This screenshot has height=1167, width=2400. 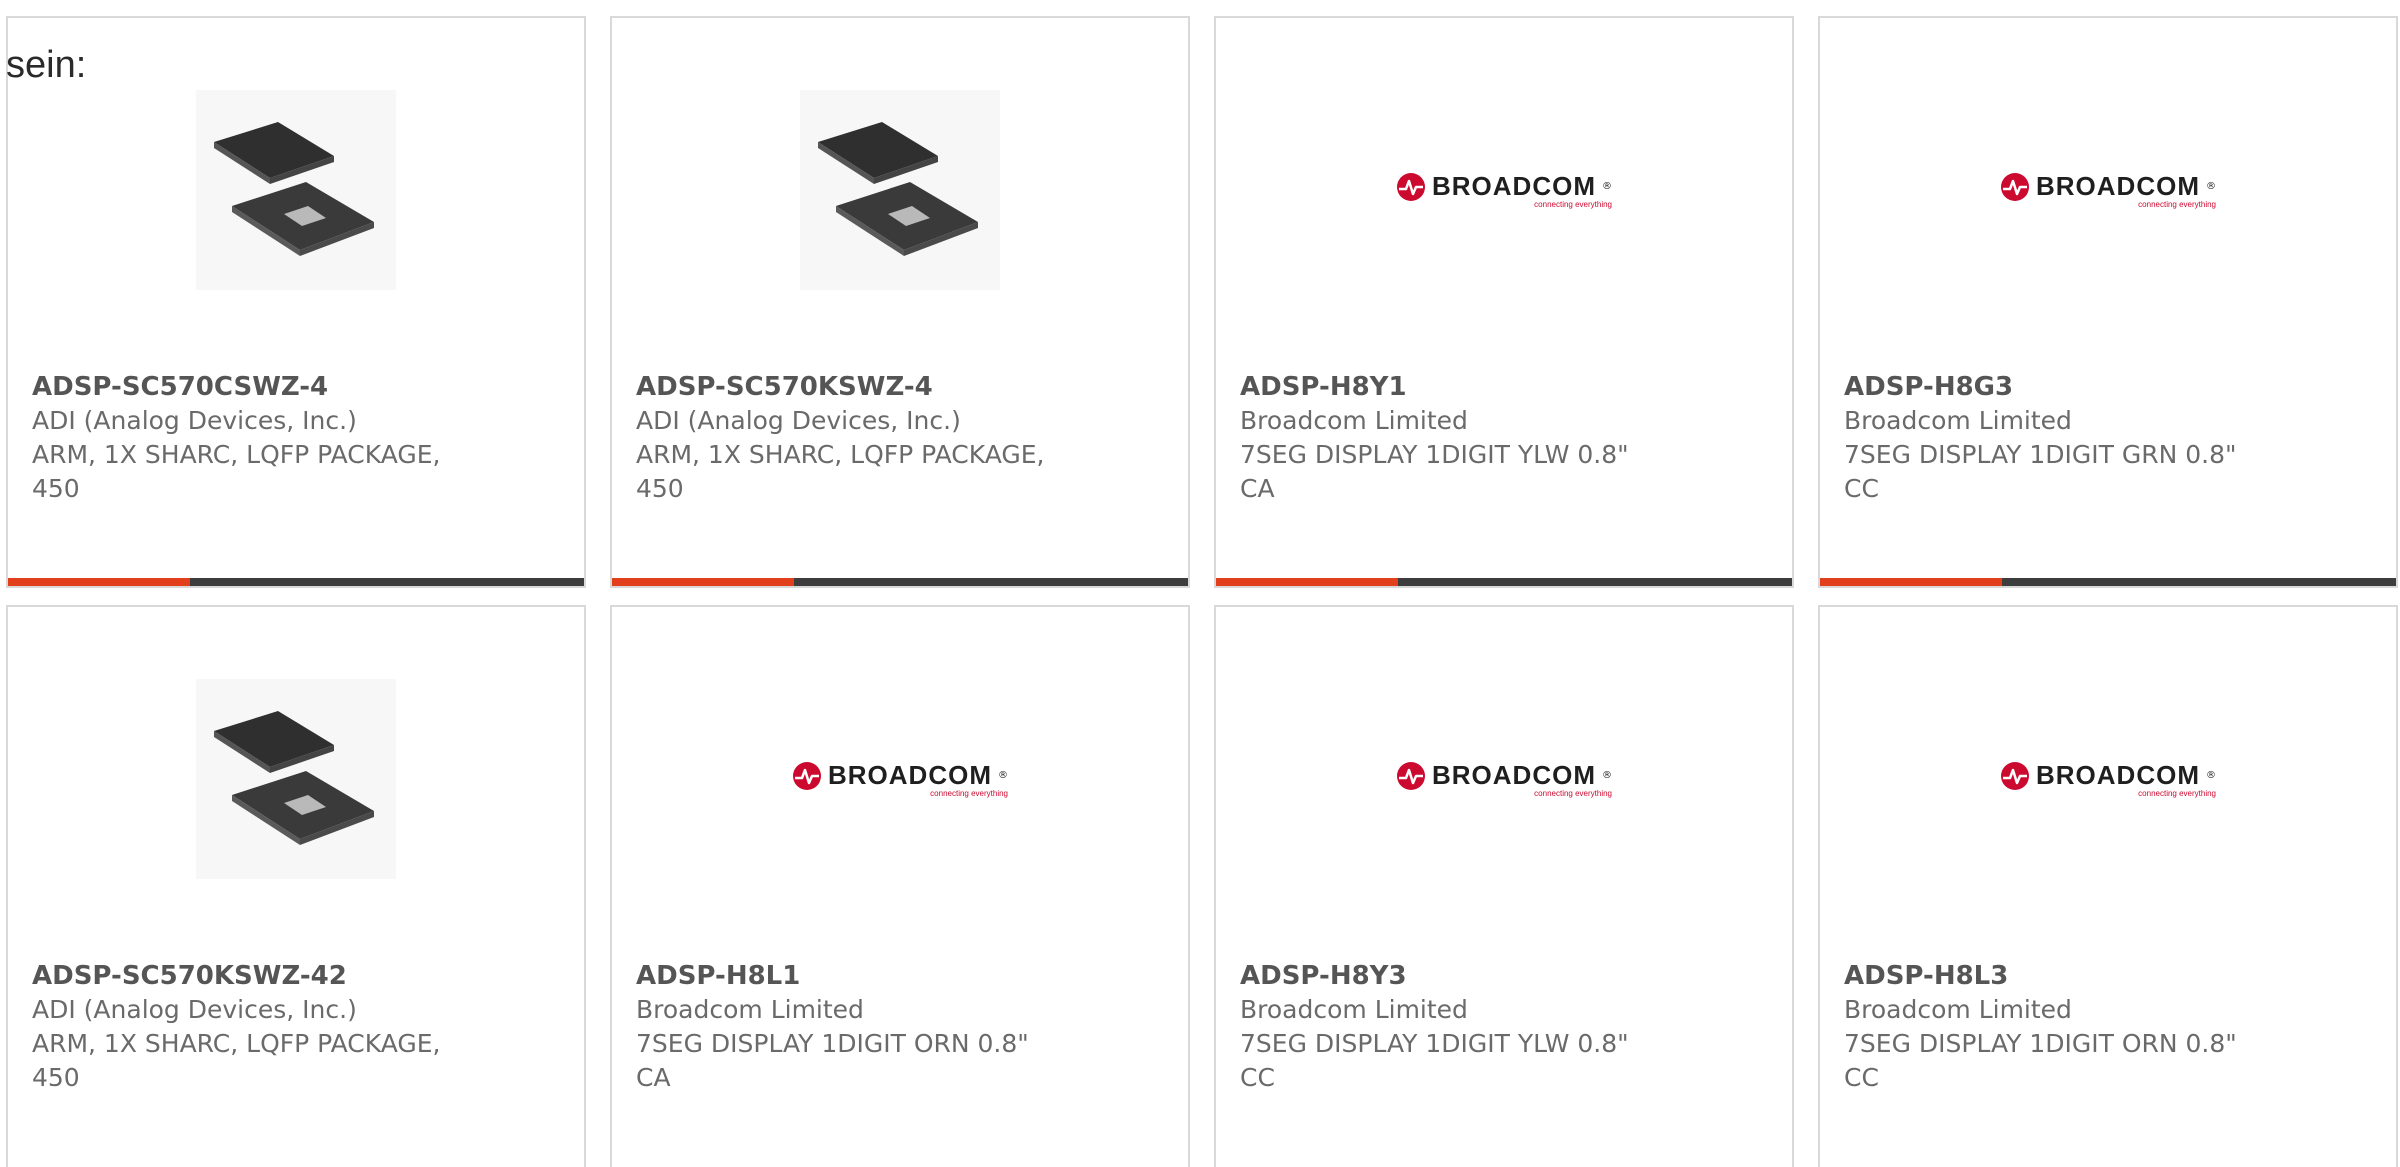 What do you see at coordinates (2040, 454) in the screenshot?
I see `description-line: 7SEG DISPLAY 1DIGIT GRN 0.8"` at bounding box center [2040, 454].